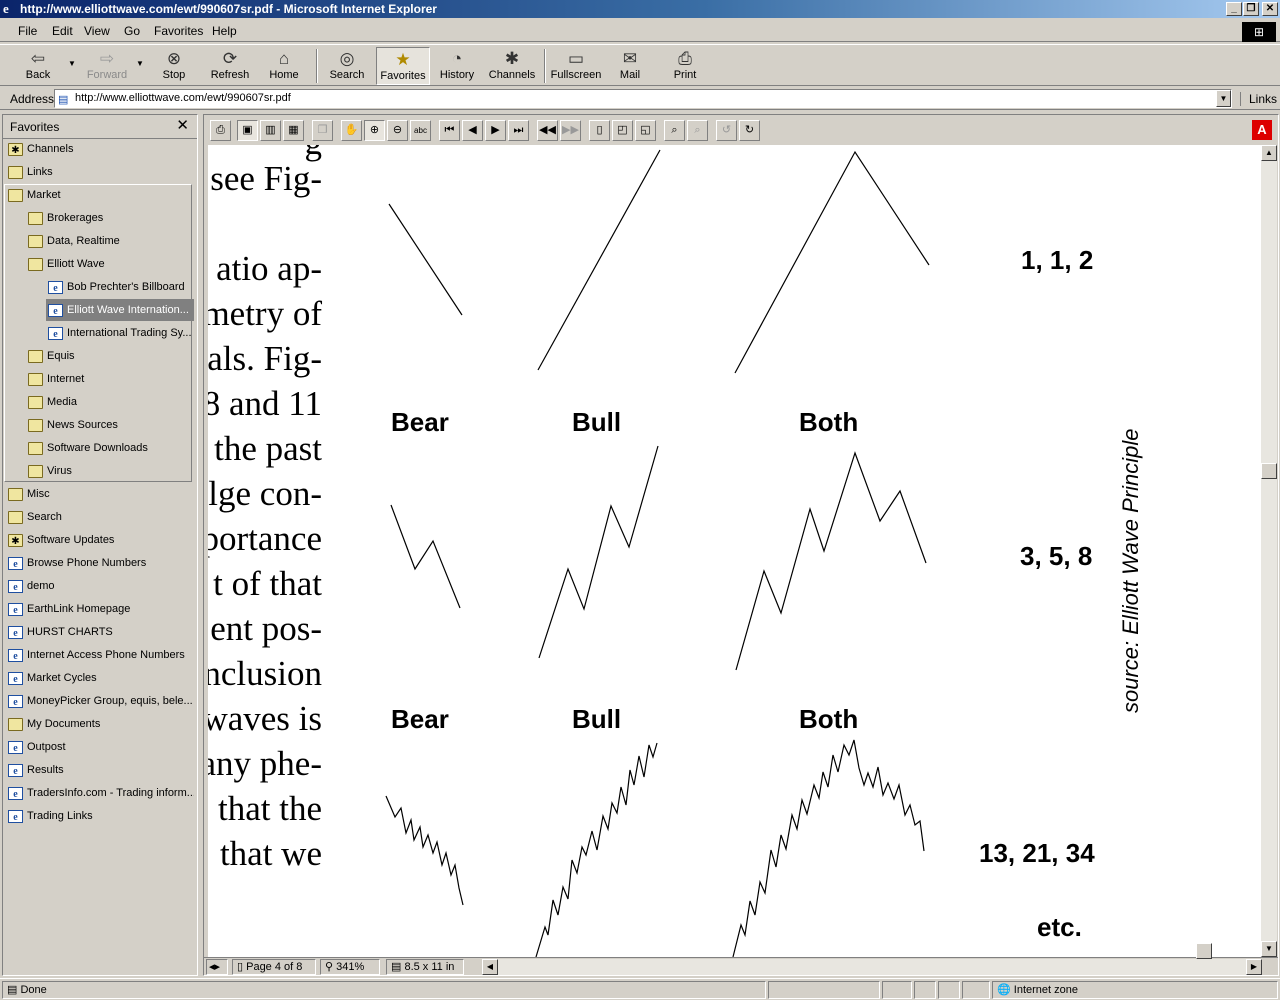  What do you see at coordinates (72, 63) in the screenshot?
I see `back-dropdown-icon: ▼` at bounding box center [72, 63].